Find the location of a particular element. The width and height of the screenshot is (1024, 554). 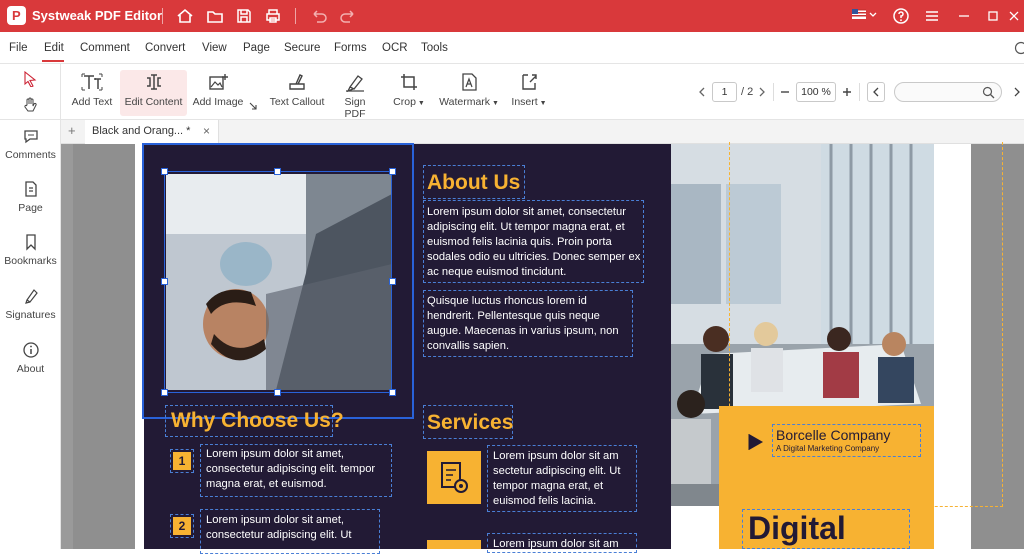

edit-content-button: Edit Content is located at coordinates (153, 93).